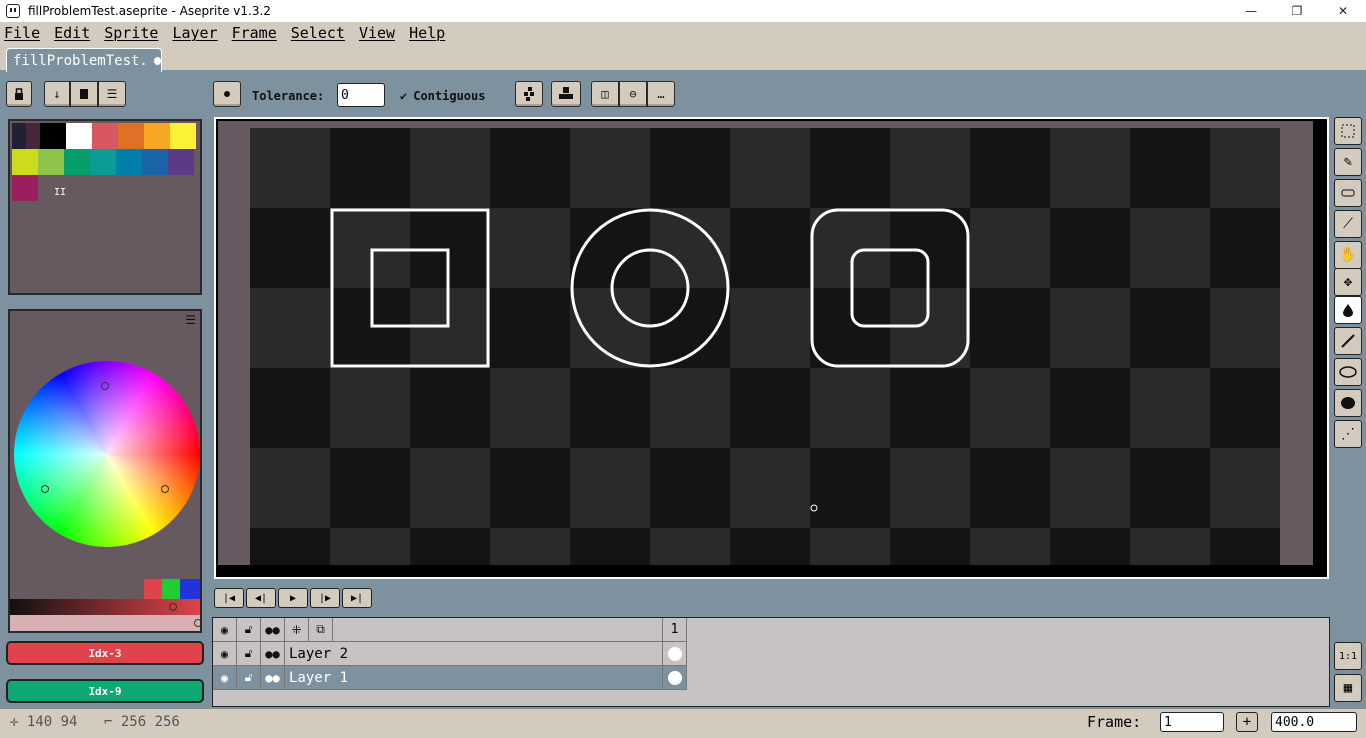  I want to click on tool-eyedropper: ⟋, so click(1348, 224).